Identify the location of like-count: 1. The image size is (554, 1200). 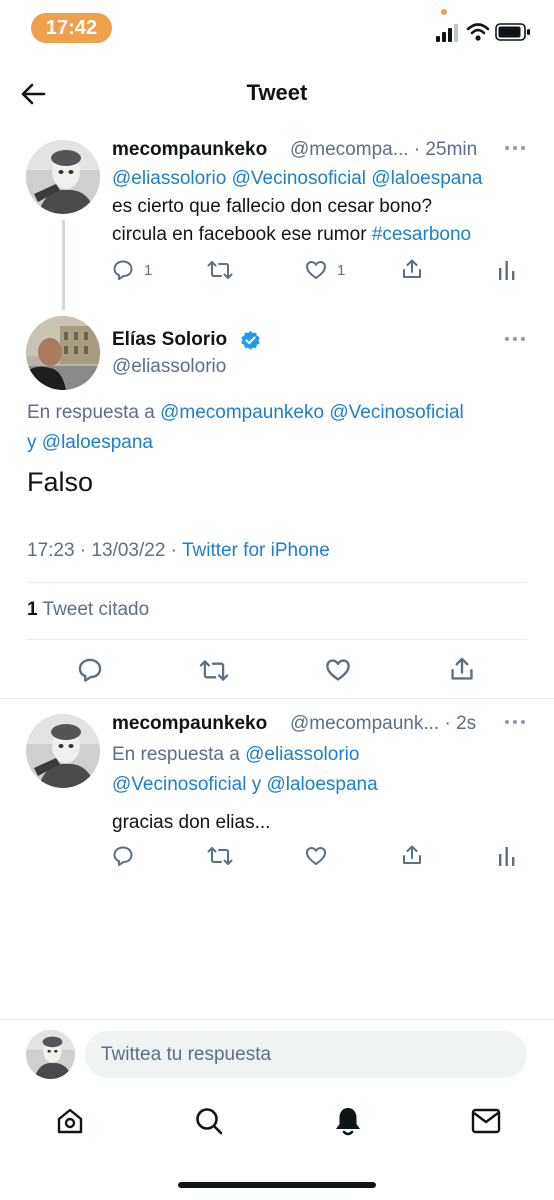
(341, 270).